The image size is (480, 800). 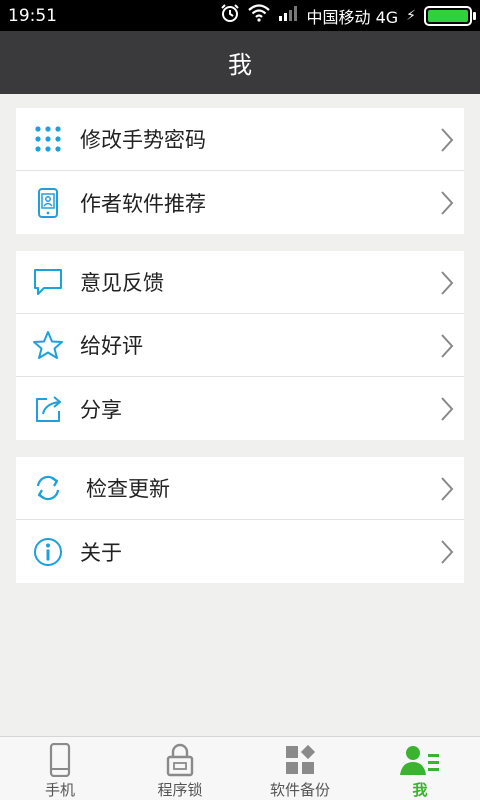 What do you see at coordinates (299, 790) in the screenshot?
I see `nav-label: 软件备份` at bounding box center [299, 790].